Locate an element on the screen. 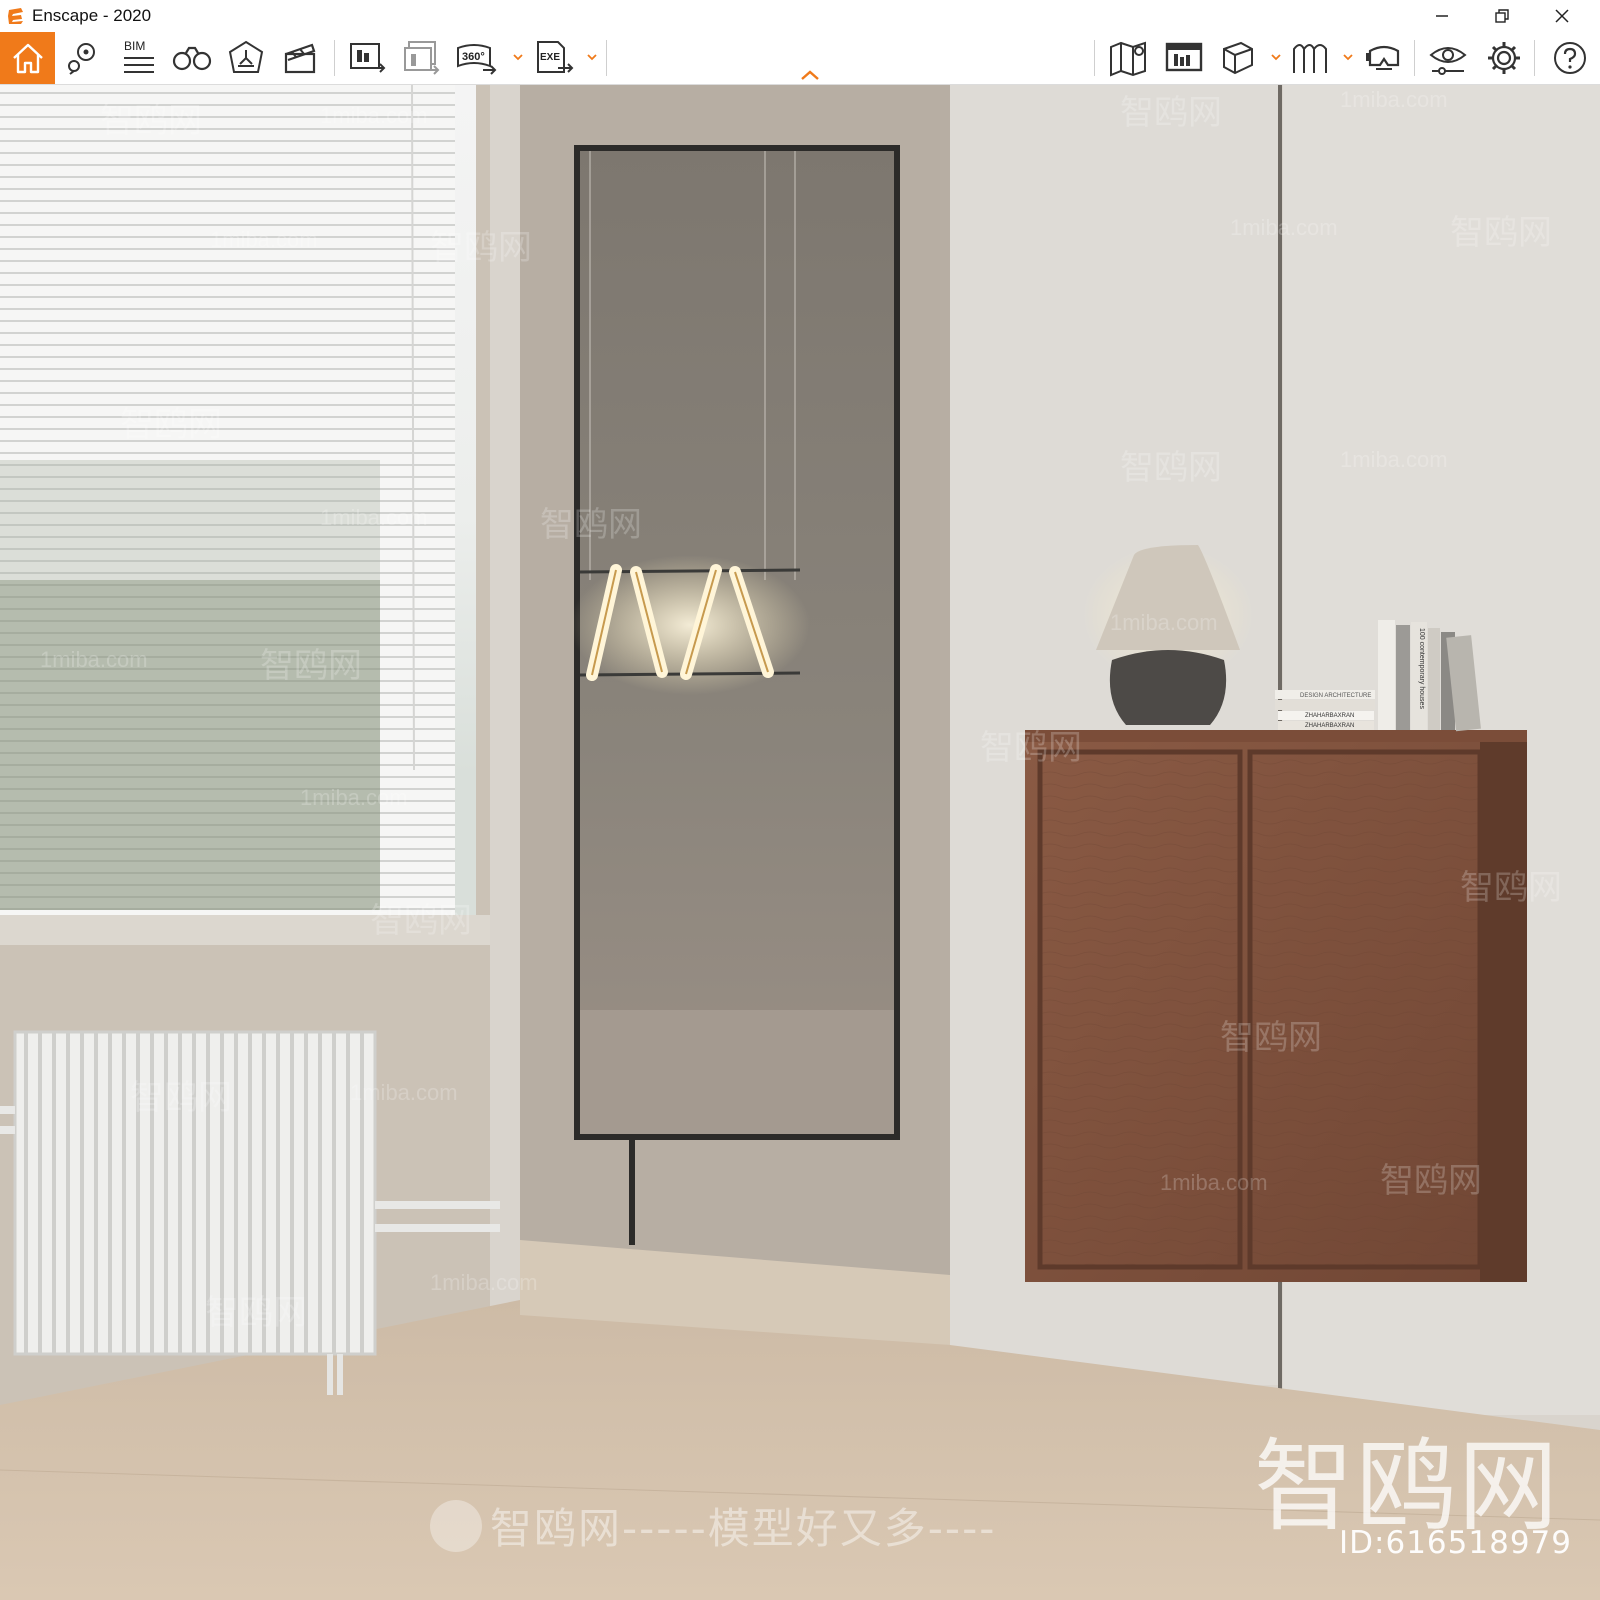 The width and height of the screenshot is (1600, 1600). minimize-icon is located at coordinates (1442, 16).